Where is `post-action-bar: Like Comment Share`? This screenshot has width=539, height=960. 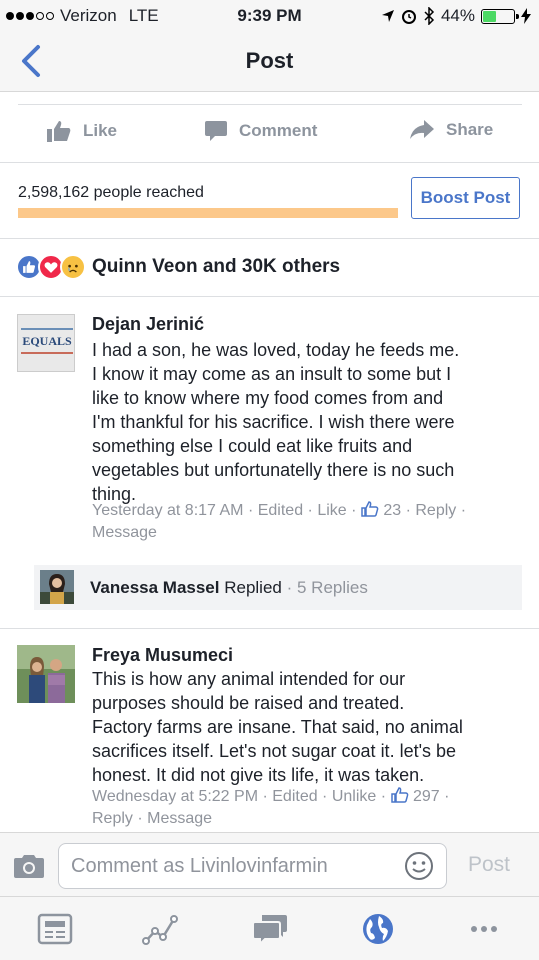
post-action-bar: Like Comment Share is located at coordinates (269, 134).